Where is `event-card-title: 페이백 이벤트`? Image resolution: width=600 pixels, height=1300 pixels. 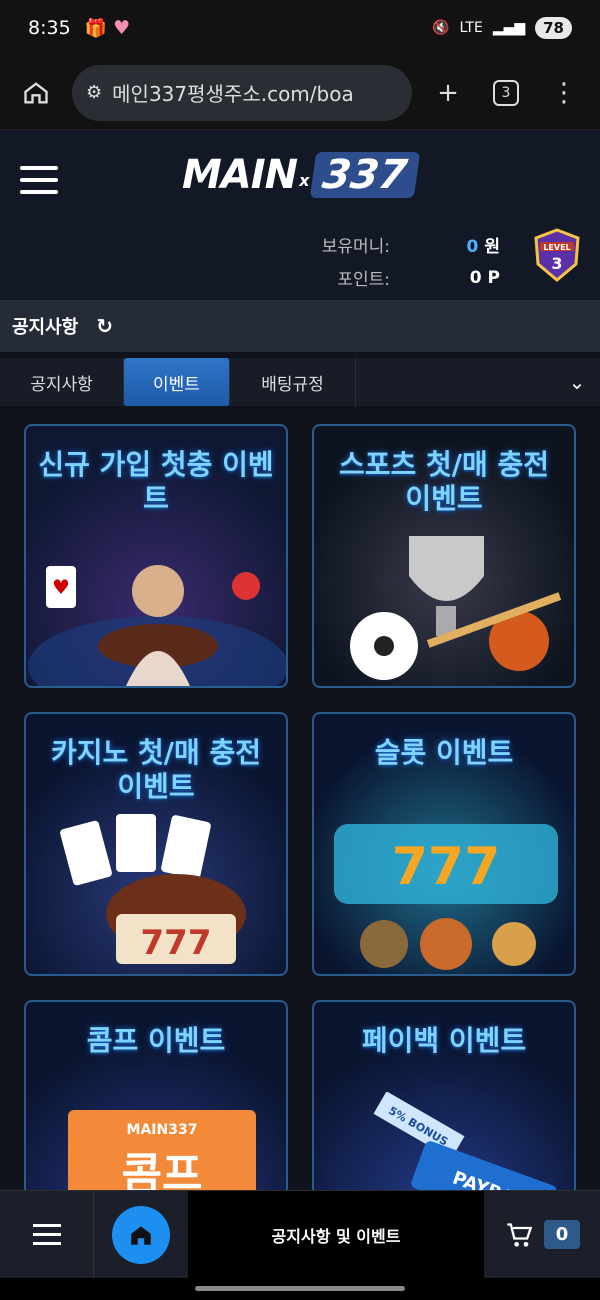 event-card-title: 페이백 이벤트 is located at coordinates (444, 1040).